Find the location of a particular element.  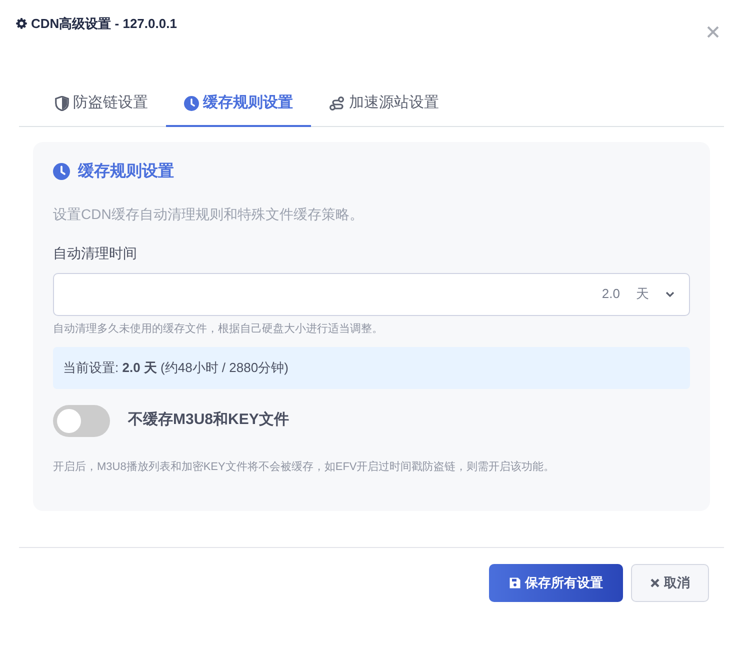

select-field: 2.0 天 is located at coordinates (371, 294).